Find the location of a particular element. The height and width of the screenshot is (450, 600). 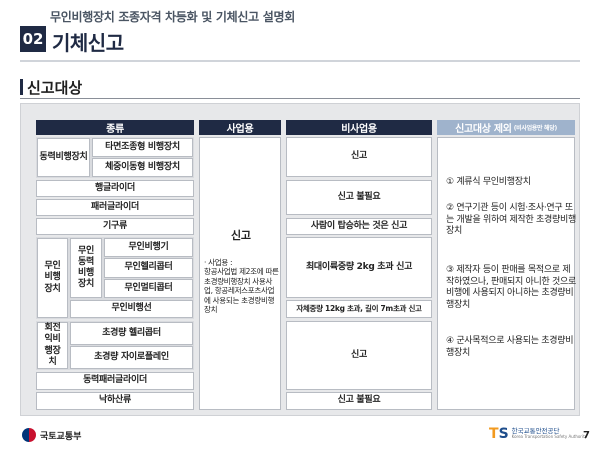

kind-control-surface: 타면조종형 비행장치 is located at coordinates (142, 147).